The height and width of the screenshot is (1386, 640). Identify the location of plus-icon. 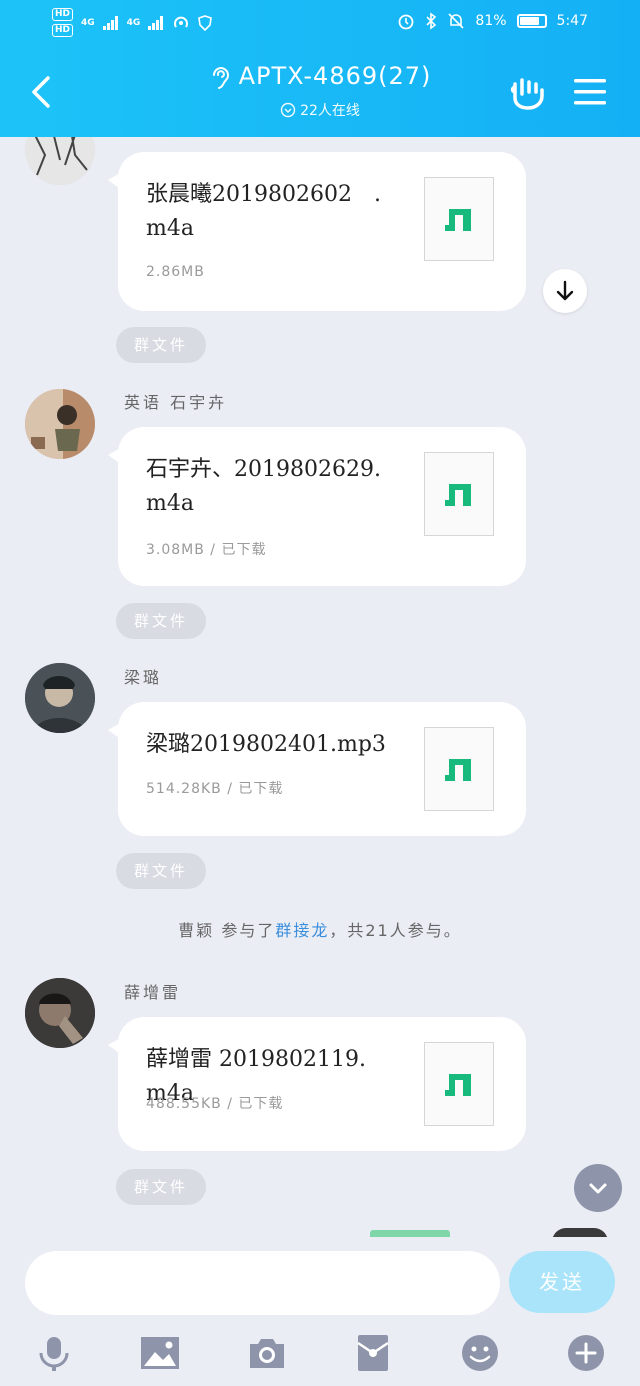
(586, 1353).